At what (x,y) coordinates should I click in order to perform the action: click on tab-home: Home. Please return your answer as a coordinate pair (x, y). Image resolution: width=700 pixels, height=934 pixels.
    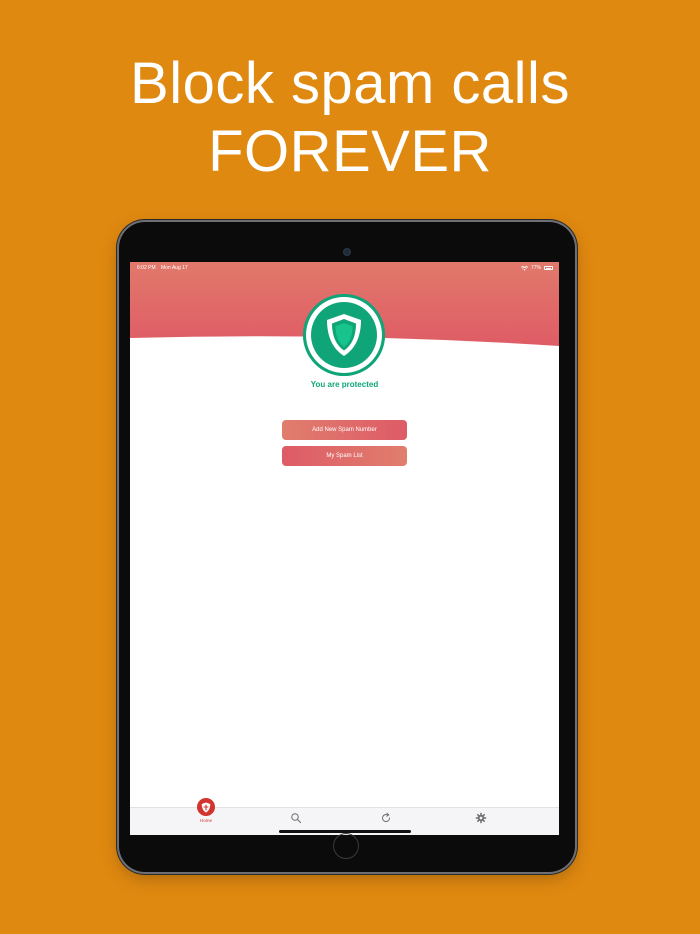
    Looking at the image, I should click on (206, 816).